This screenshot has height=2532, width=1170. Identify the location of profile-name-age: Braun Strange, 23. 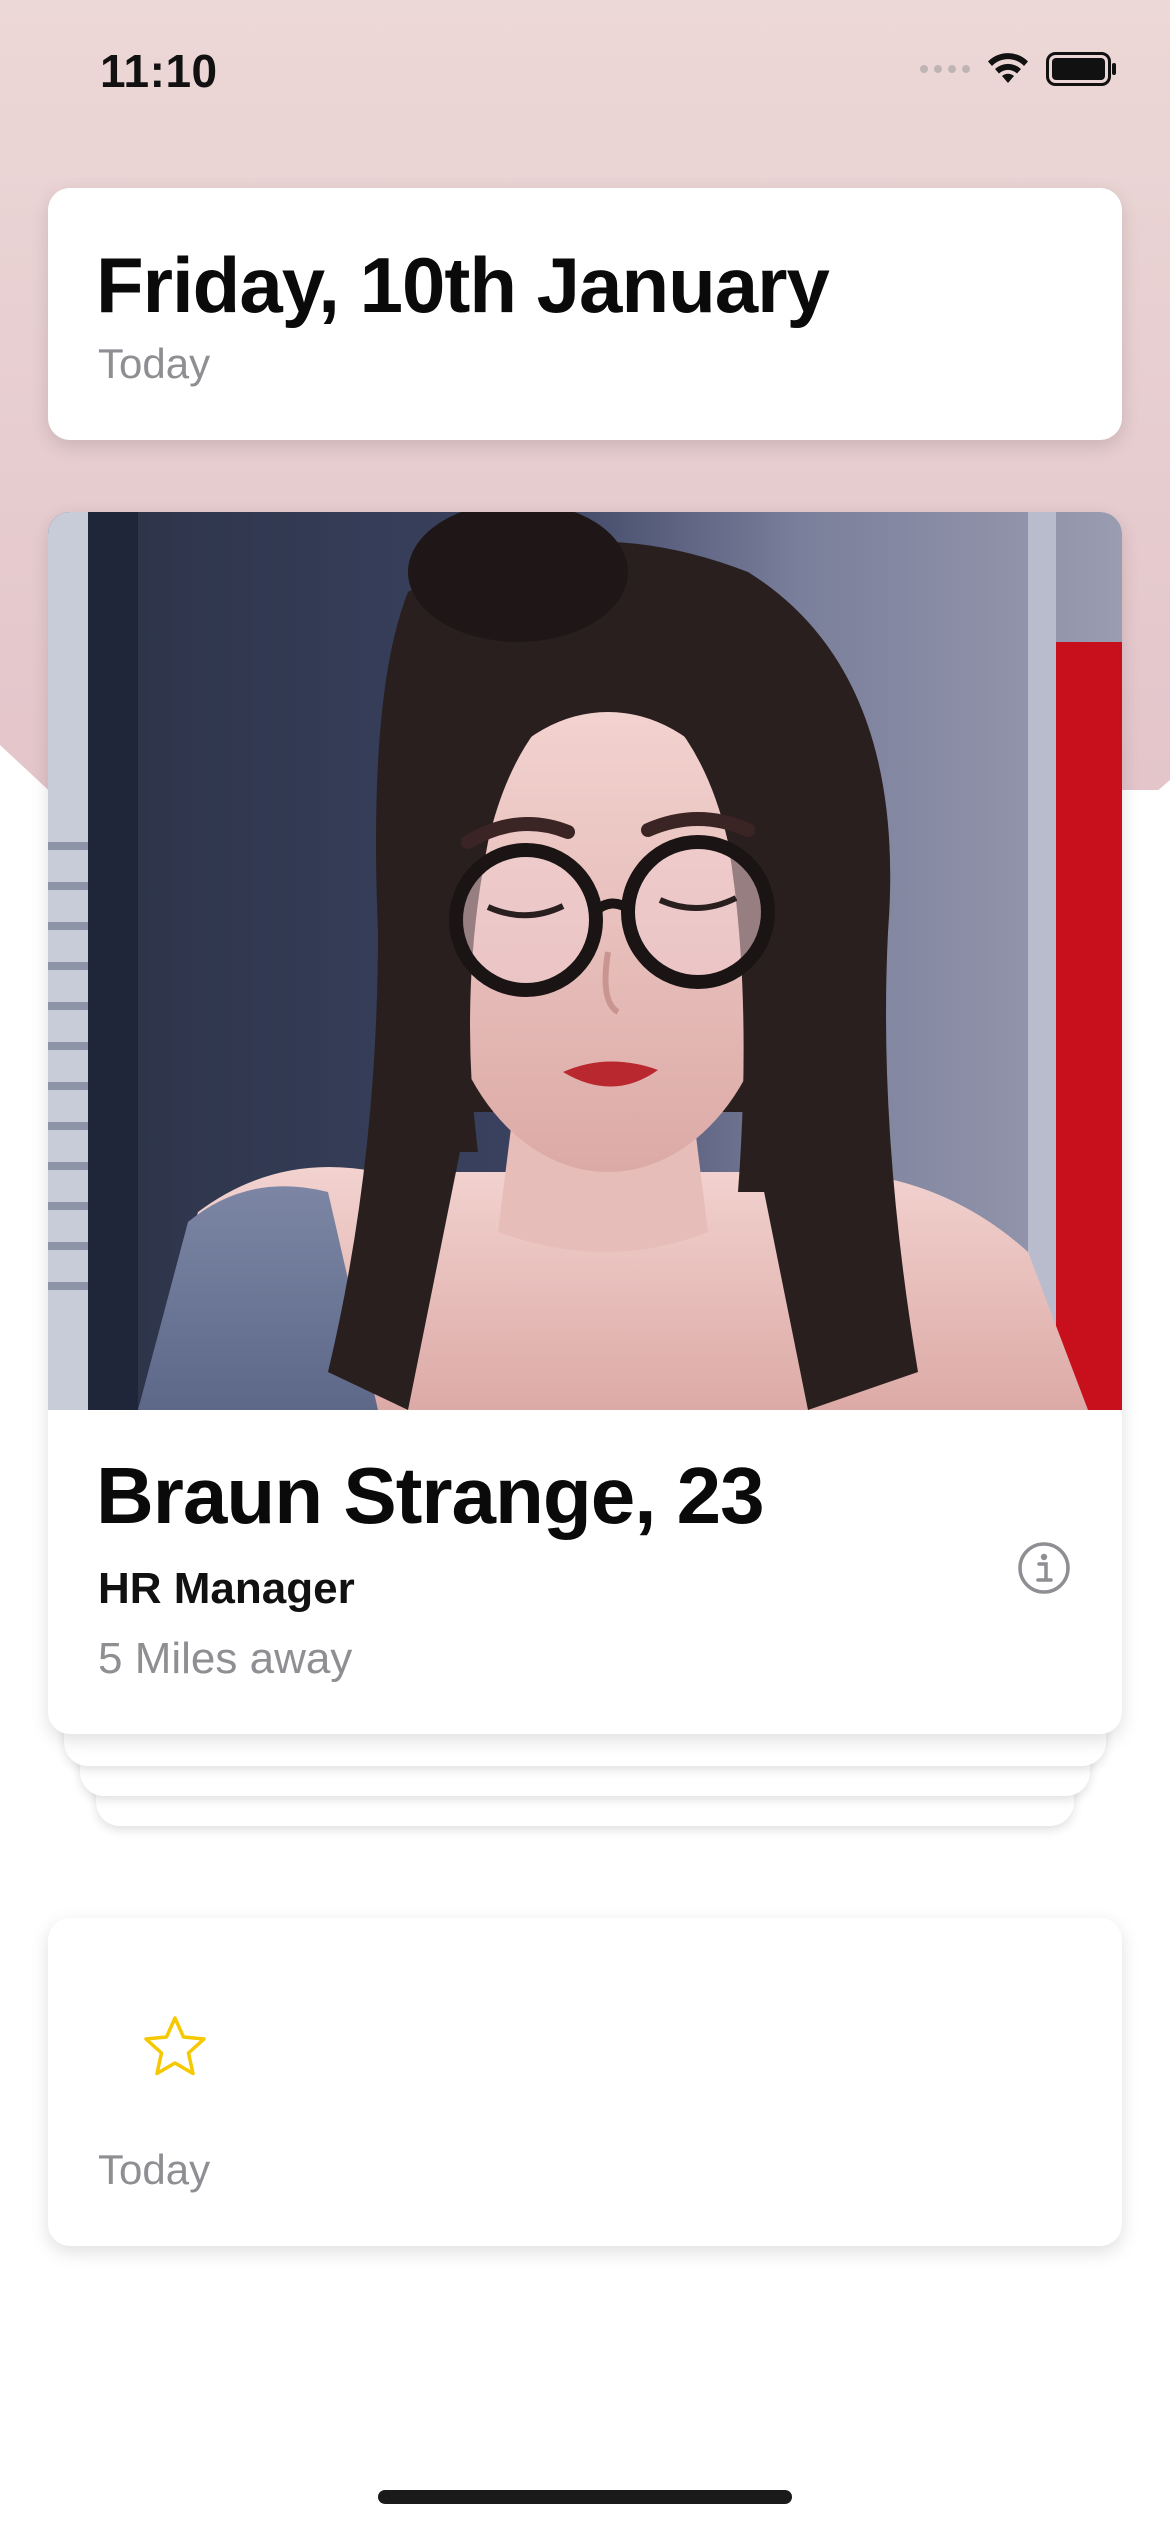
(430, 1495).